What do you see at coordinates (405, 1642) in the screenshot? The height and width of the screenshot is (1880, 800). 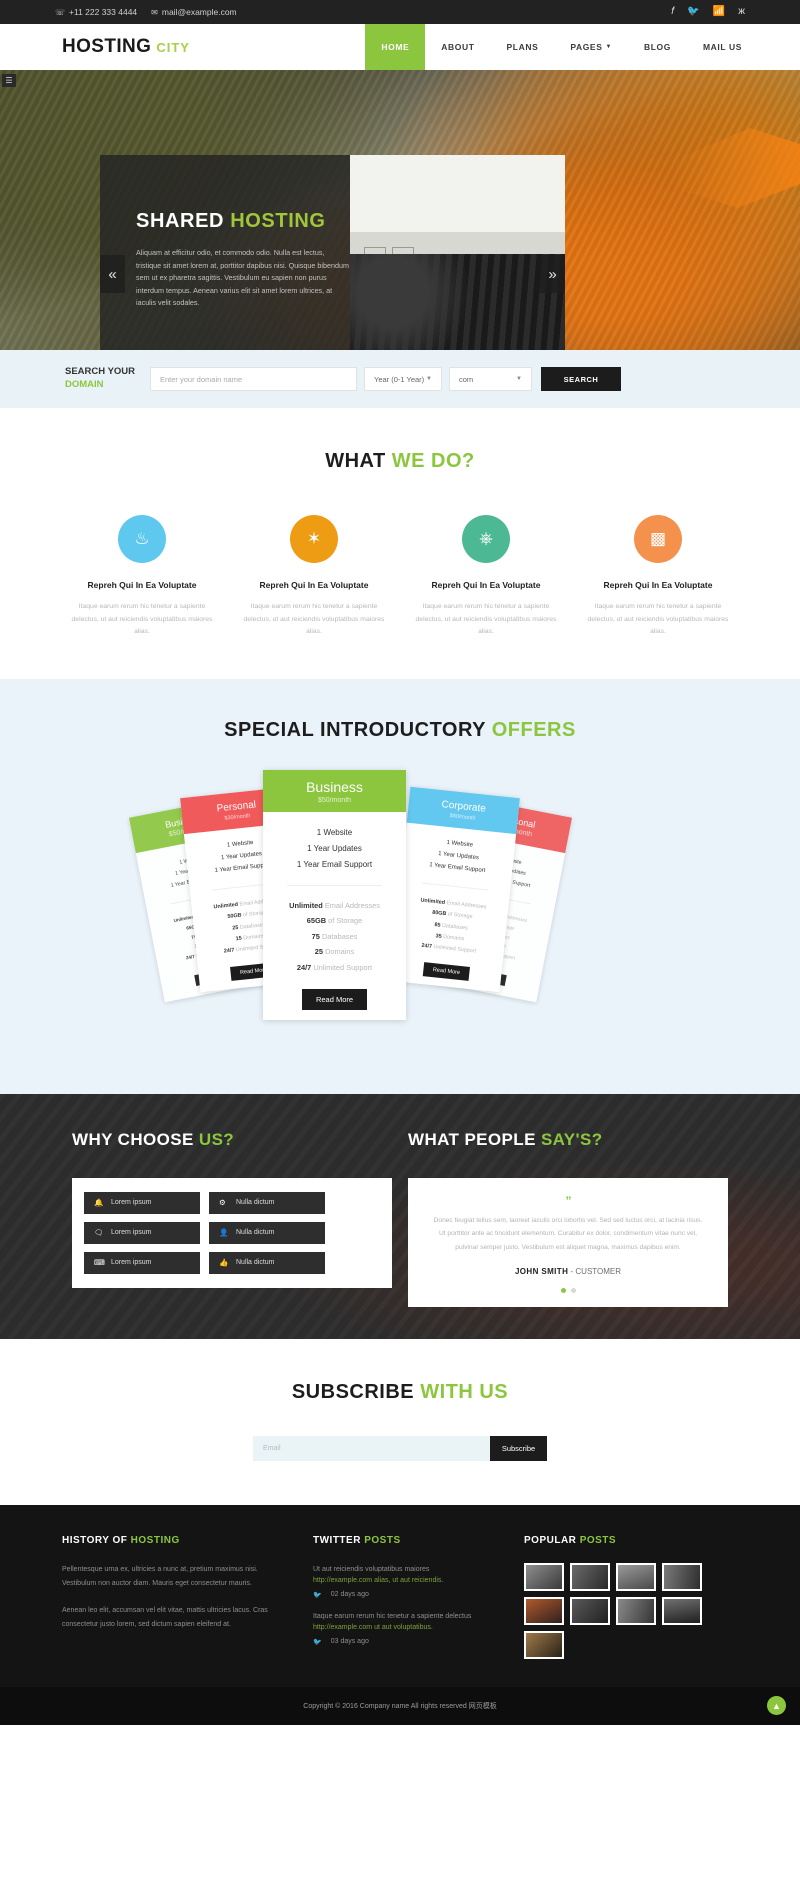 I see `tweet-meta: 🐦 03 days ago` at bounding box center [405, 1642].